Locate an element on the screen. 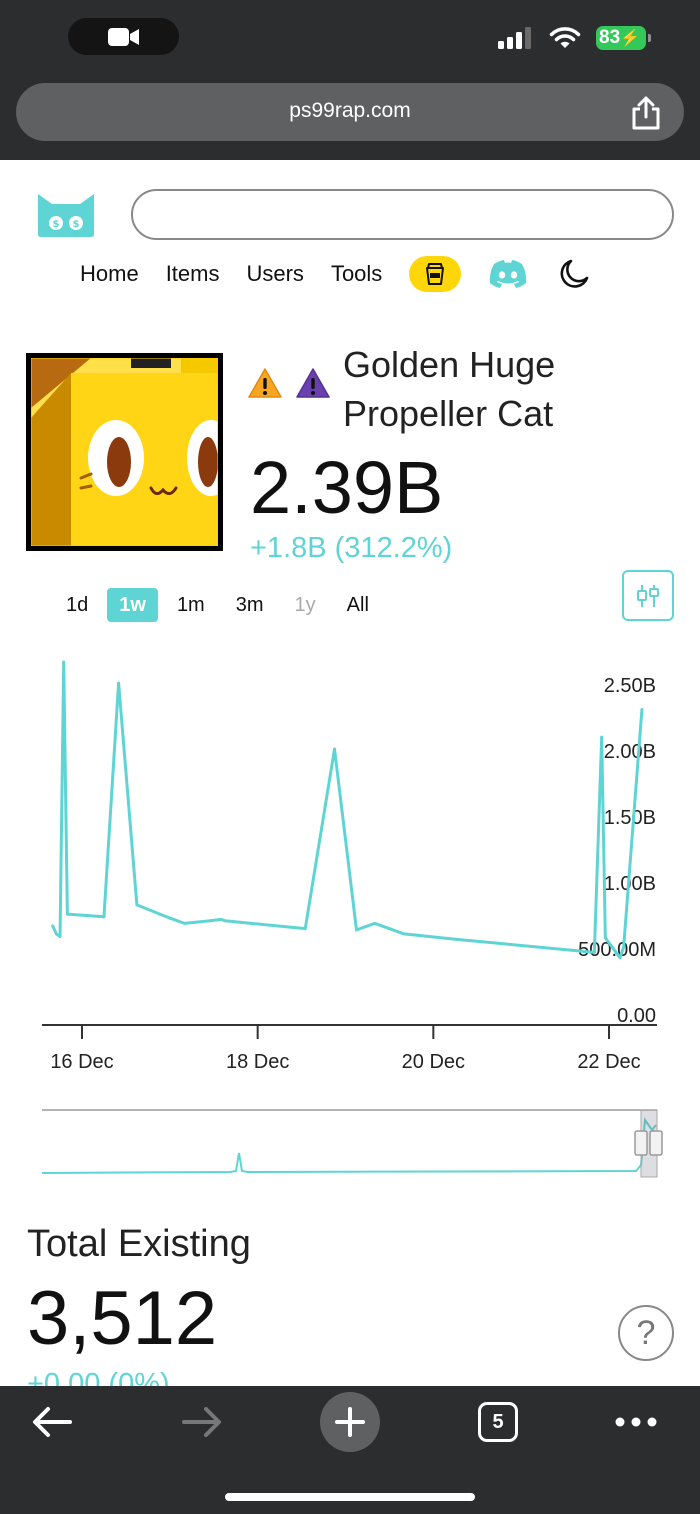  main-nav: Home Items Users Tools is located at coordinates (335, 274).